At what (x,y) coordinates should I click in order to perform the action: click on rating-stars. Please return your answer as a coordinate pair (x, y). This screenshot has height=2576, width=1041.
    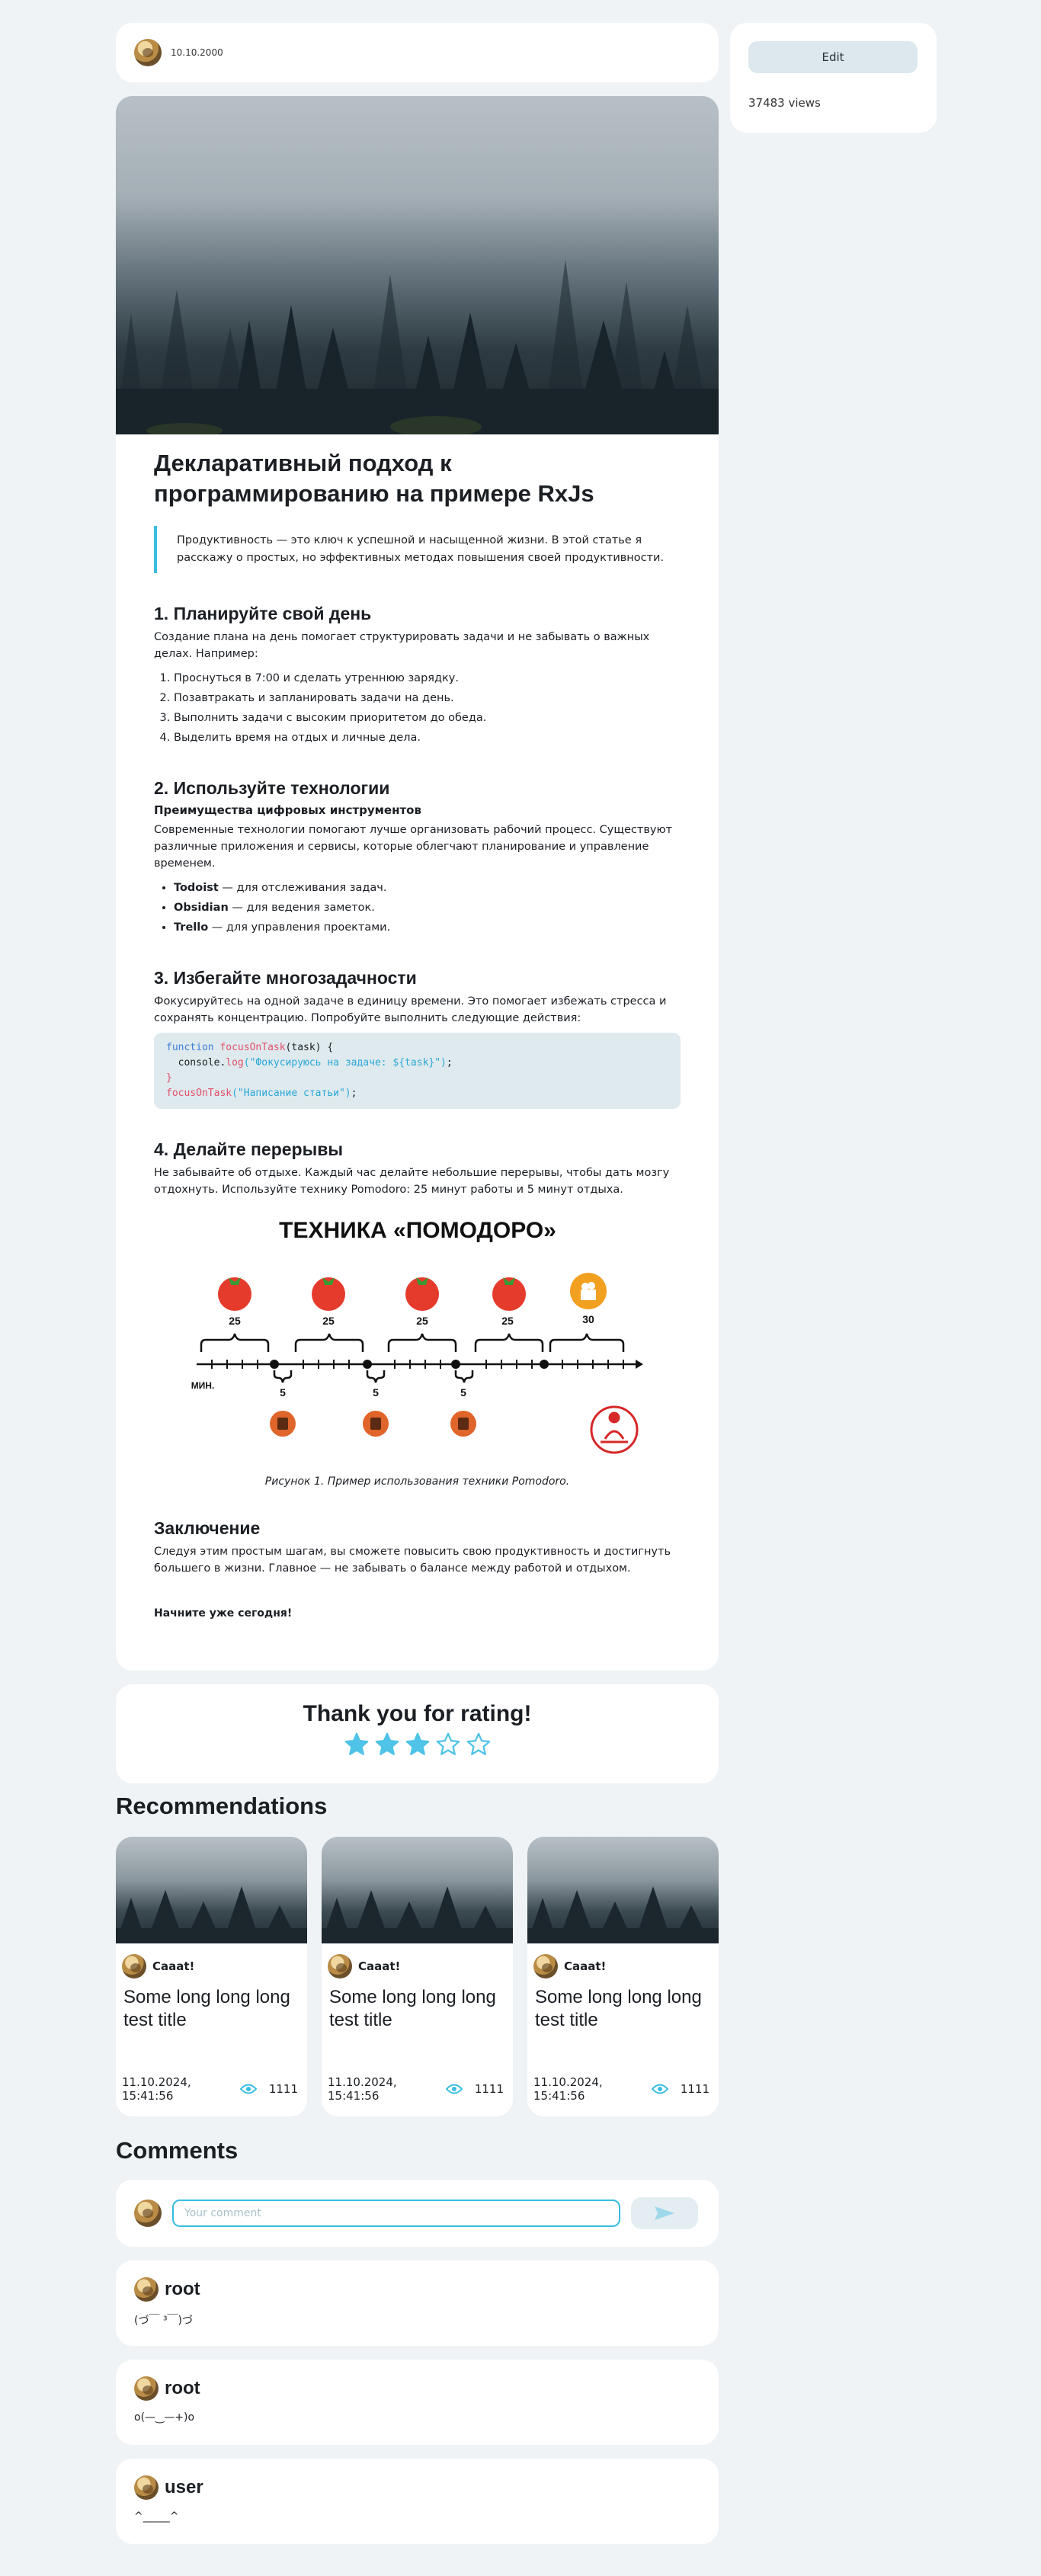
    Looking at the image, I should click on (417, 1744).